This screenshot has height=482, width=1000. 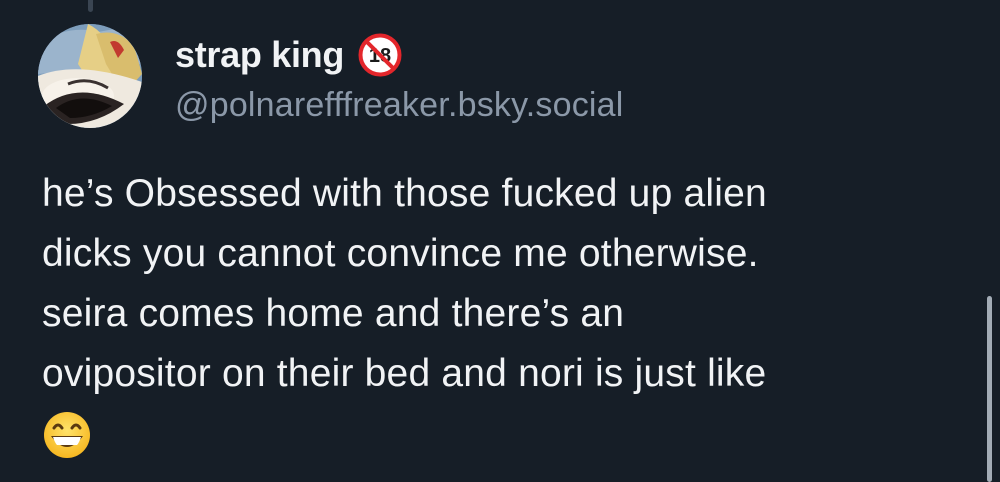 I want to click on display-name-row: strap king 18, so click(x=399, y=55).